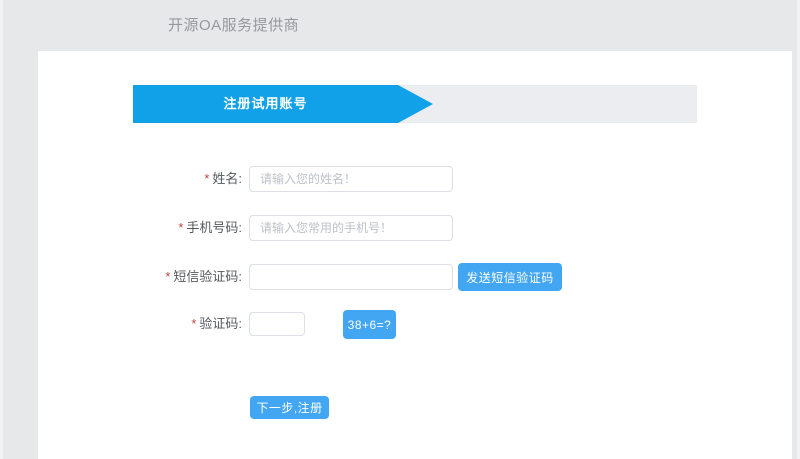 This screenshot has height=459, width=800. What do you see at coordinates (140, 324) in the screenshot?
I see `captcha-label: * 验证码:` at bounding box center [140, 324].